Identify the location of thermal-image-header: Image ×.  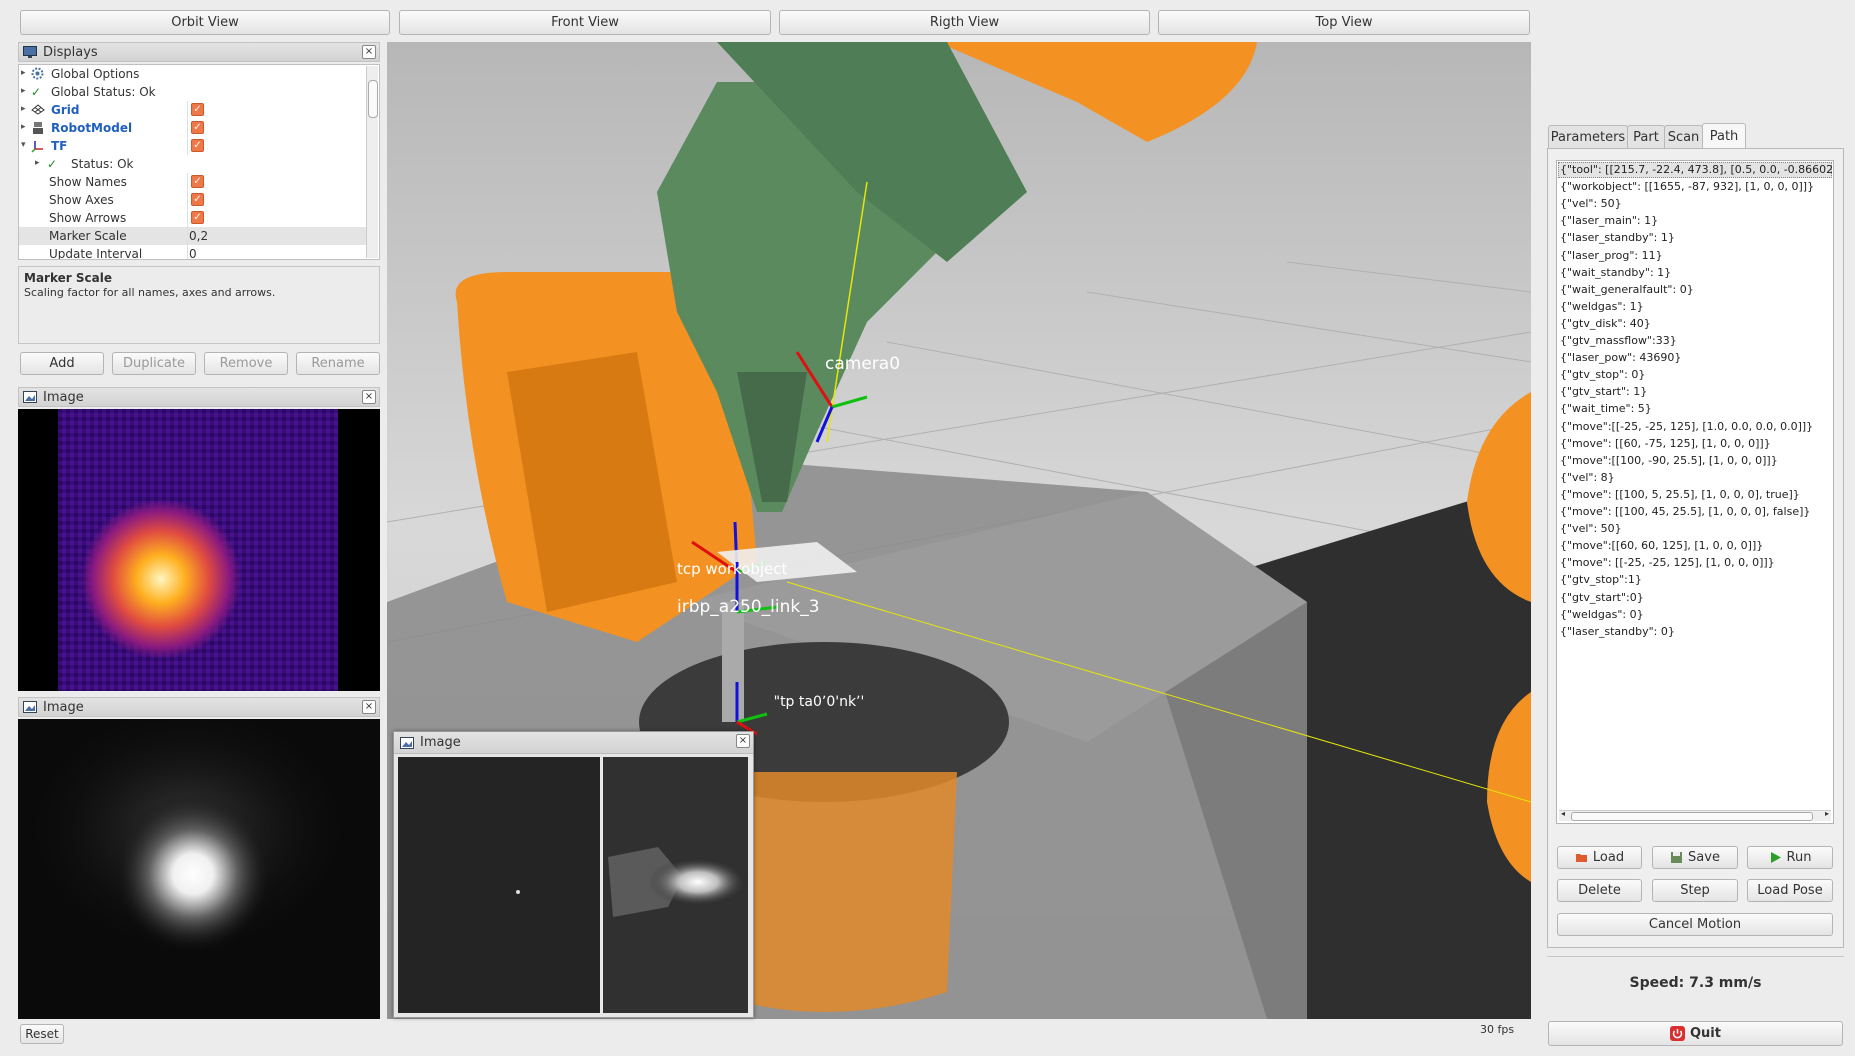
(199, 397).